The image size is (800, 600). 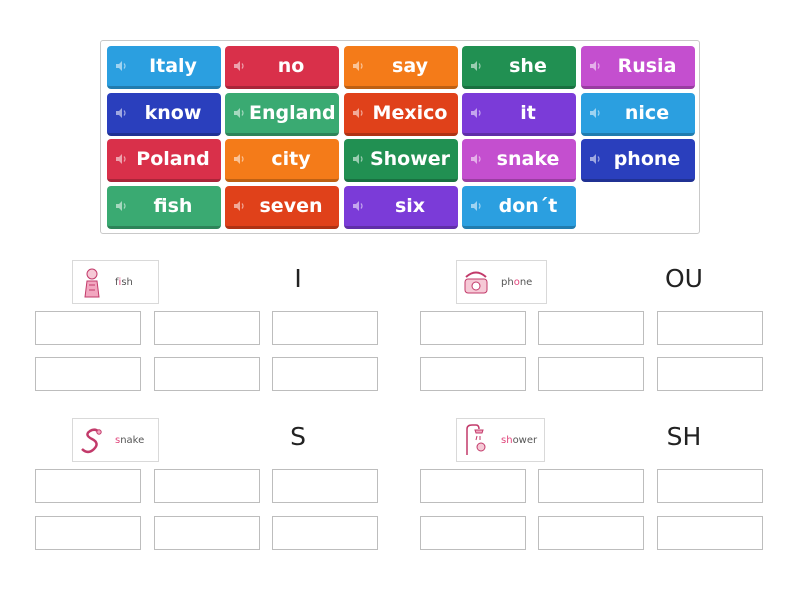 I want to click on word-tile: know, so click(x=164, y=114).